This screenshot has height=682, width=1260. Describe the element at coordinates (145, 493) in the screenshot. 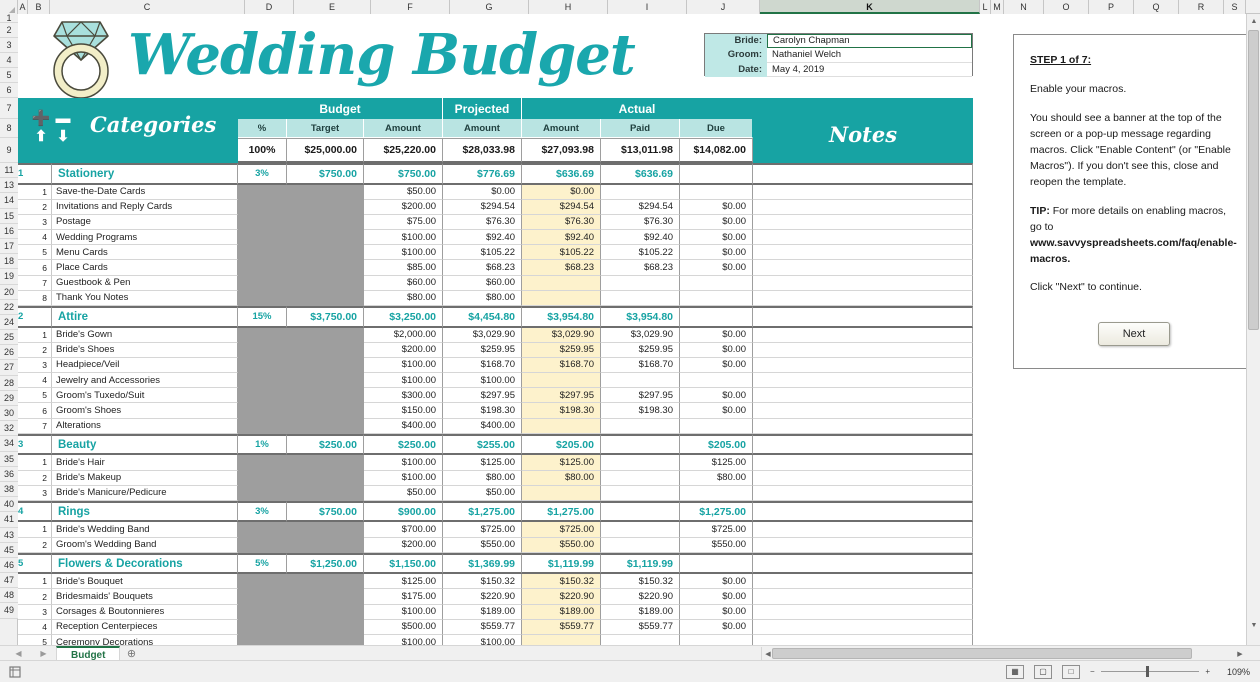

I see `item-name: Bride's Manicure/Pedicure` at that location.